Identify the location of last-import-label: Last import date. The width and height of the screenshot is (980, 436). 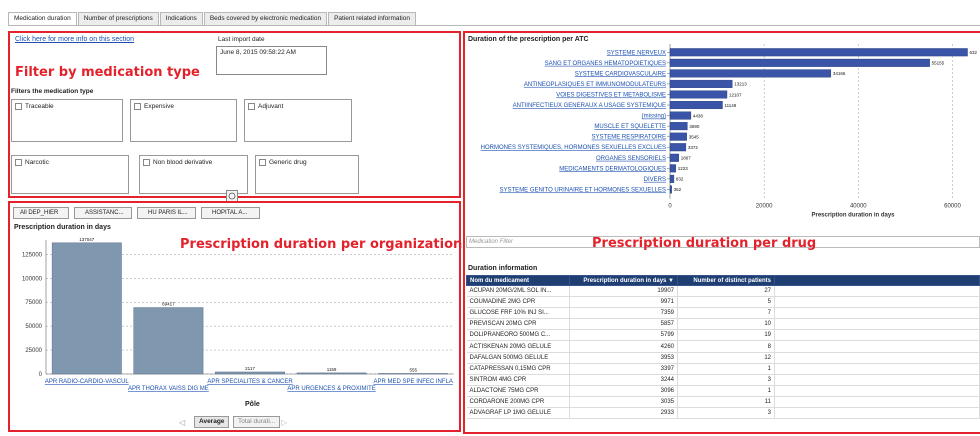
(241, 39).